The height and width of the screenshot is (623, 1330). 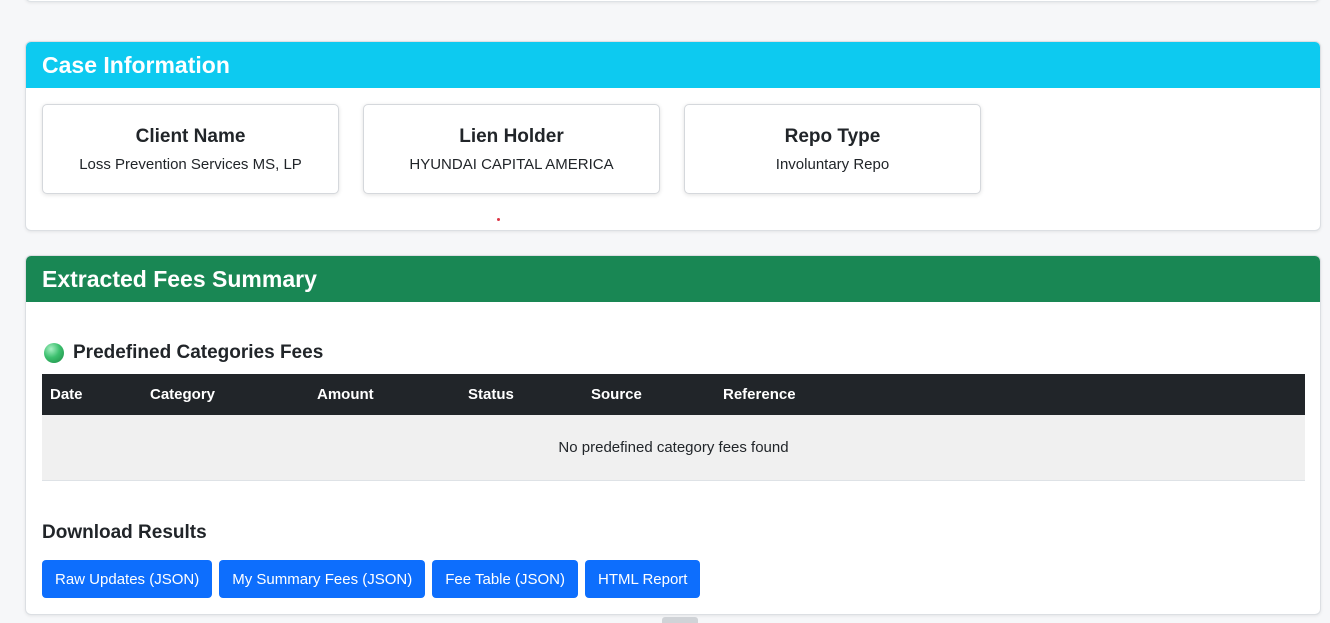 I want to click on repo-type-label: Repo Type, so click(x=832, y=136).